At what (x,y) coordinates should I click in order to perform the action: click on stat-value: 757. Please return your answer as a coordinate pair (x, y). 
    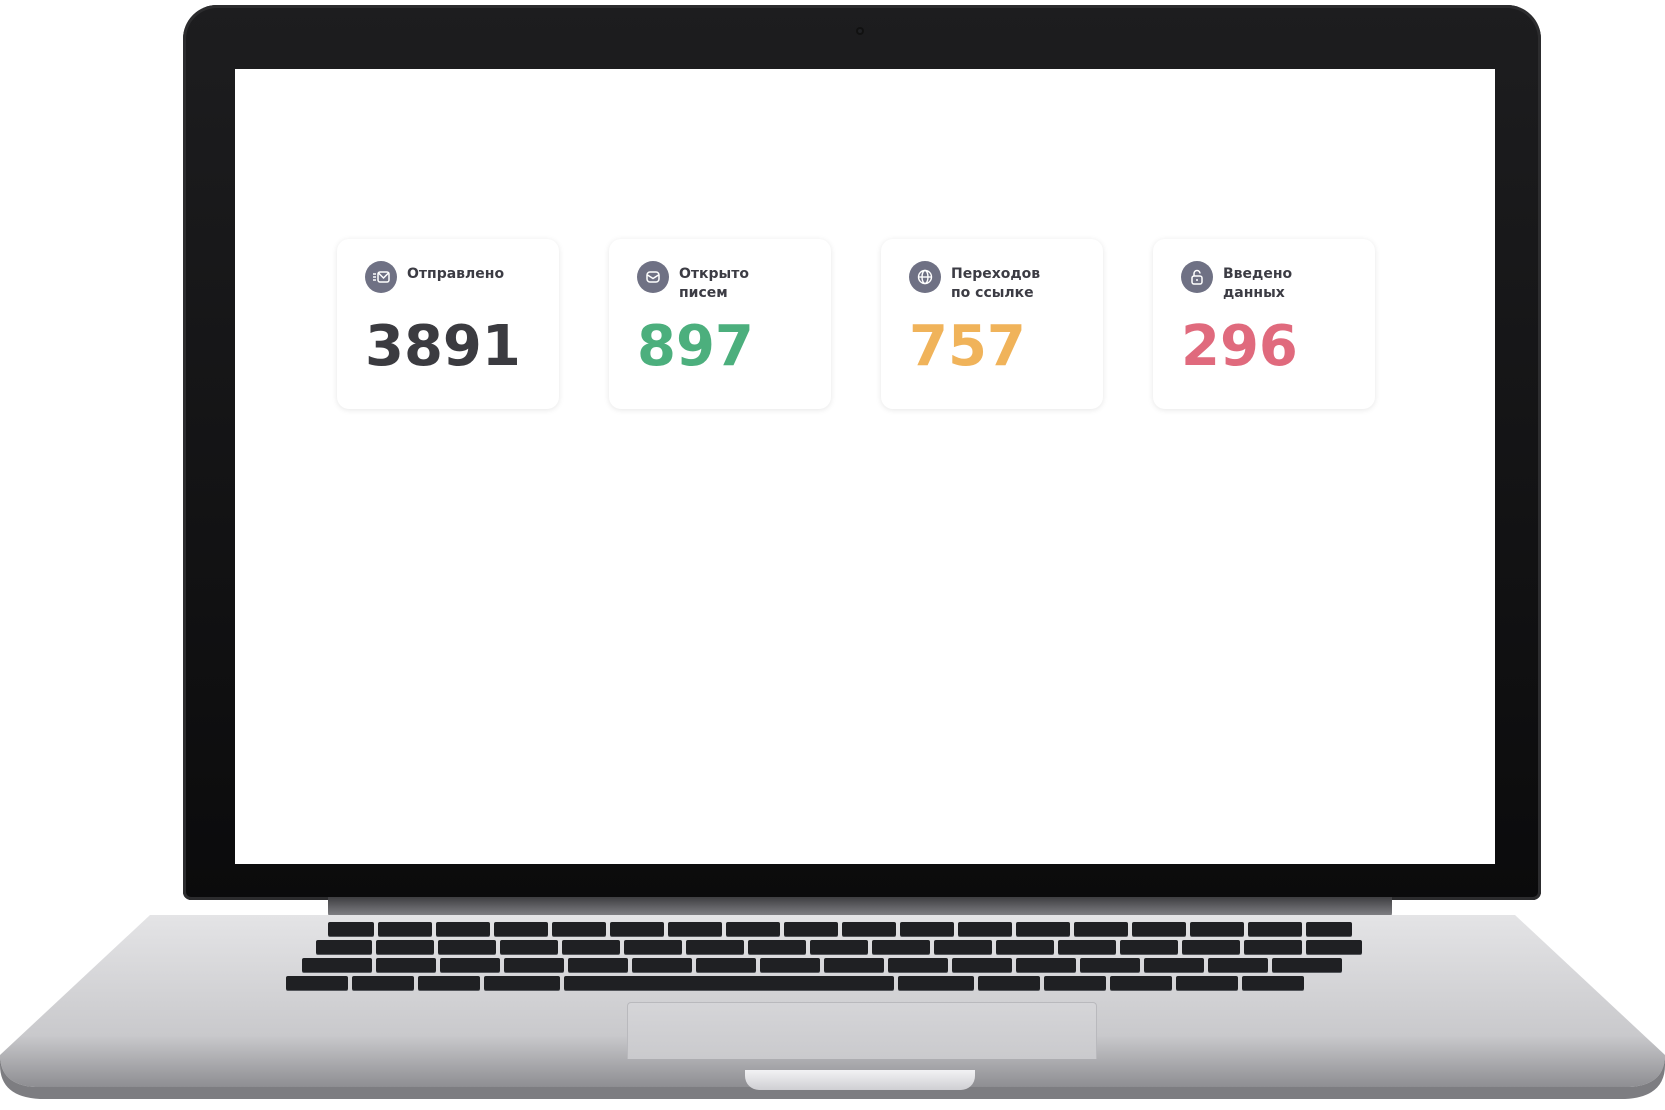
    Looking at the image, I should click on (967, 346).